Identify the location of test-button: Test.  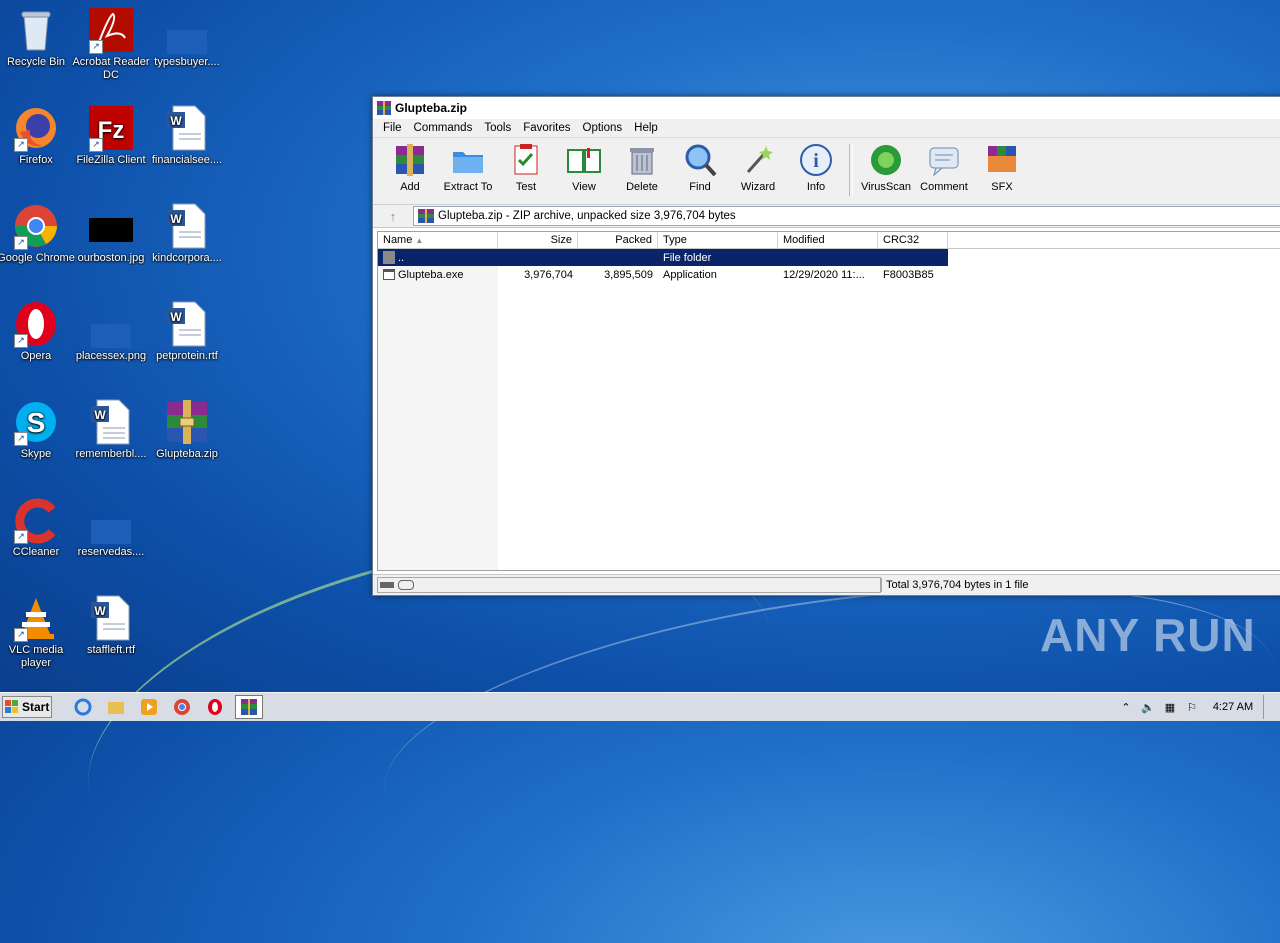
(526, 165).